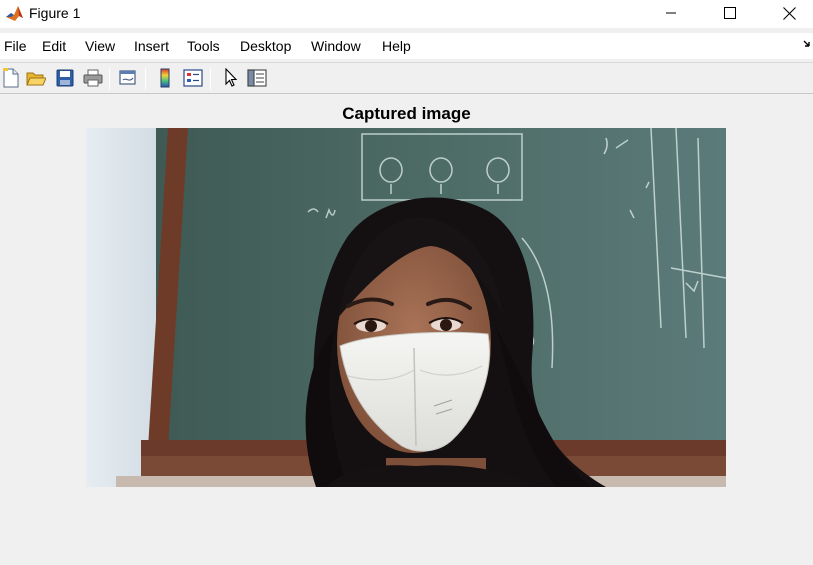 This screenshot has width=813, height=565. I want to click on print-icon, so click(93, 78).